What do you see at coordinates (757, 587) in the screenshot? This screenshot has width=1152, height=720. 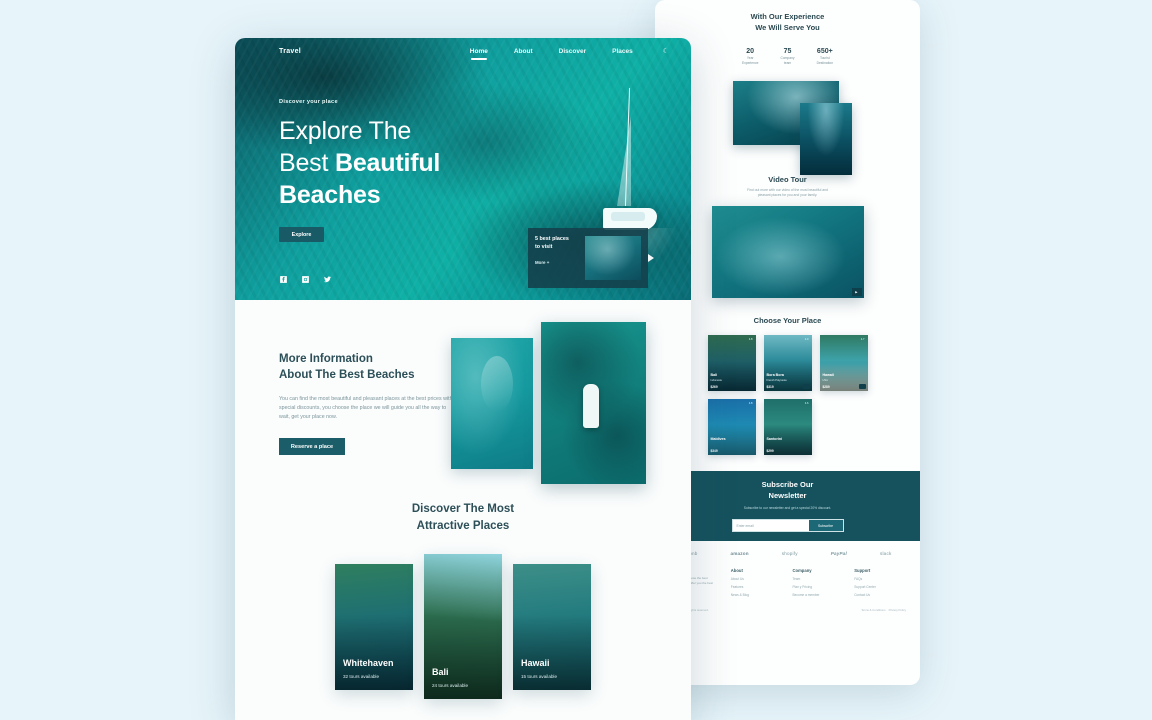 I see `footer-link: Features` at bounding box center [757, 587].